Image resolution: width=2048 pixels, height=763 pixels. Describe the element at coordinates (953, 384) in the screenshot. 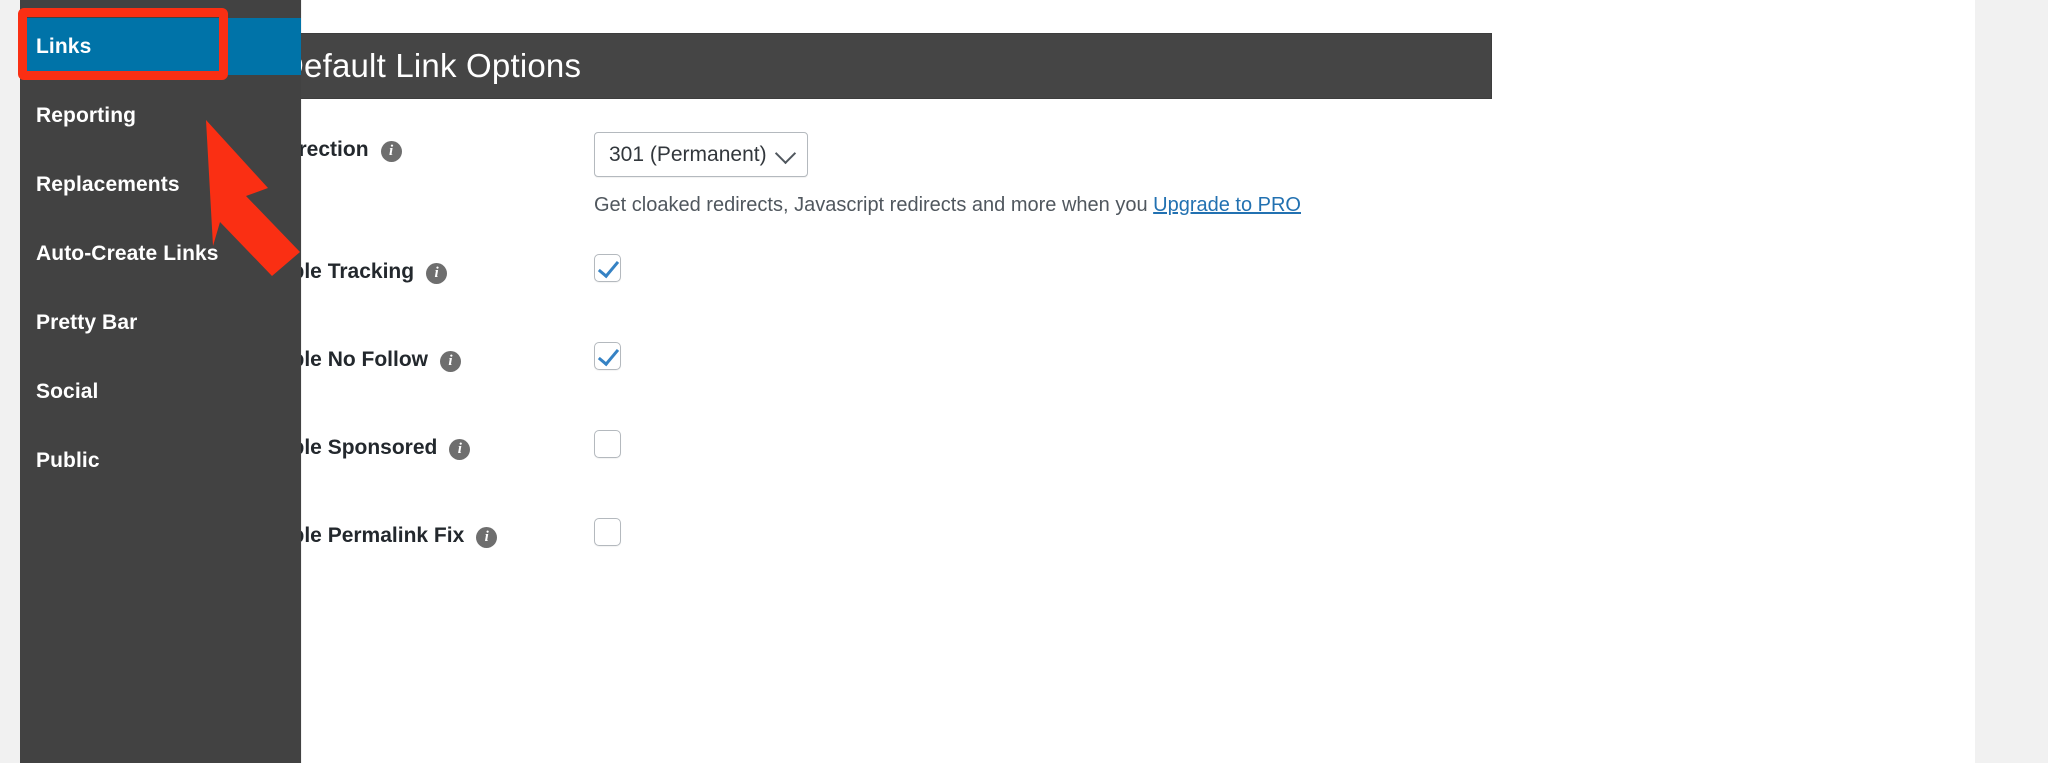

I see `form-row-enable-no-follow: Enable No Follow i` at that location.